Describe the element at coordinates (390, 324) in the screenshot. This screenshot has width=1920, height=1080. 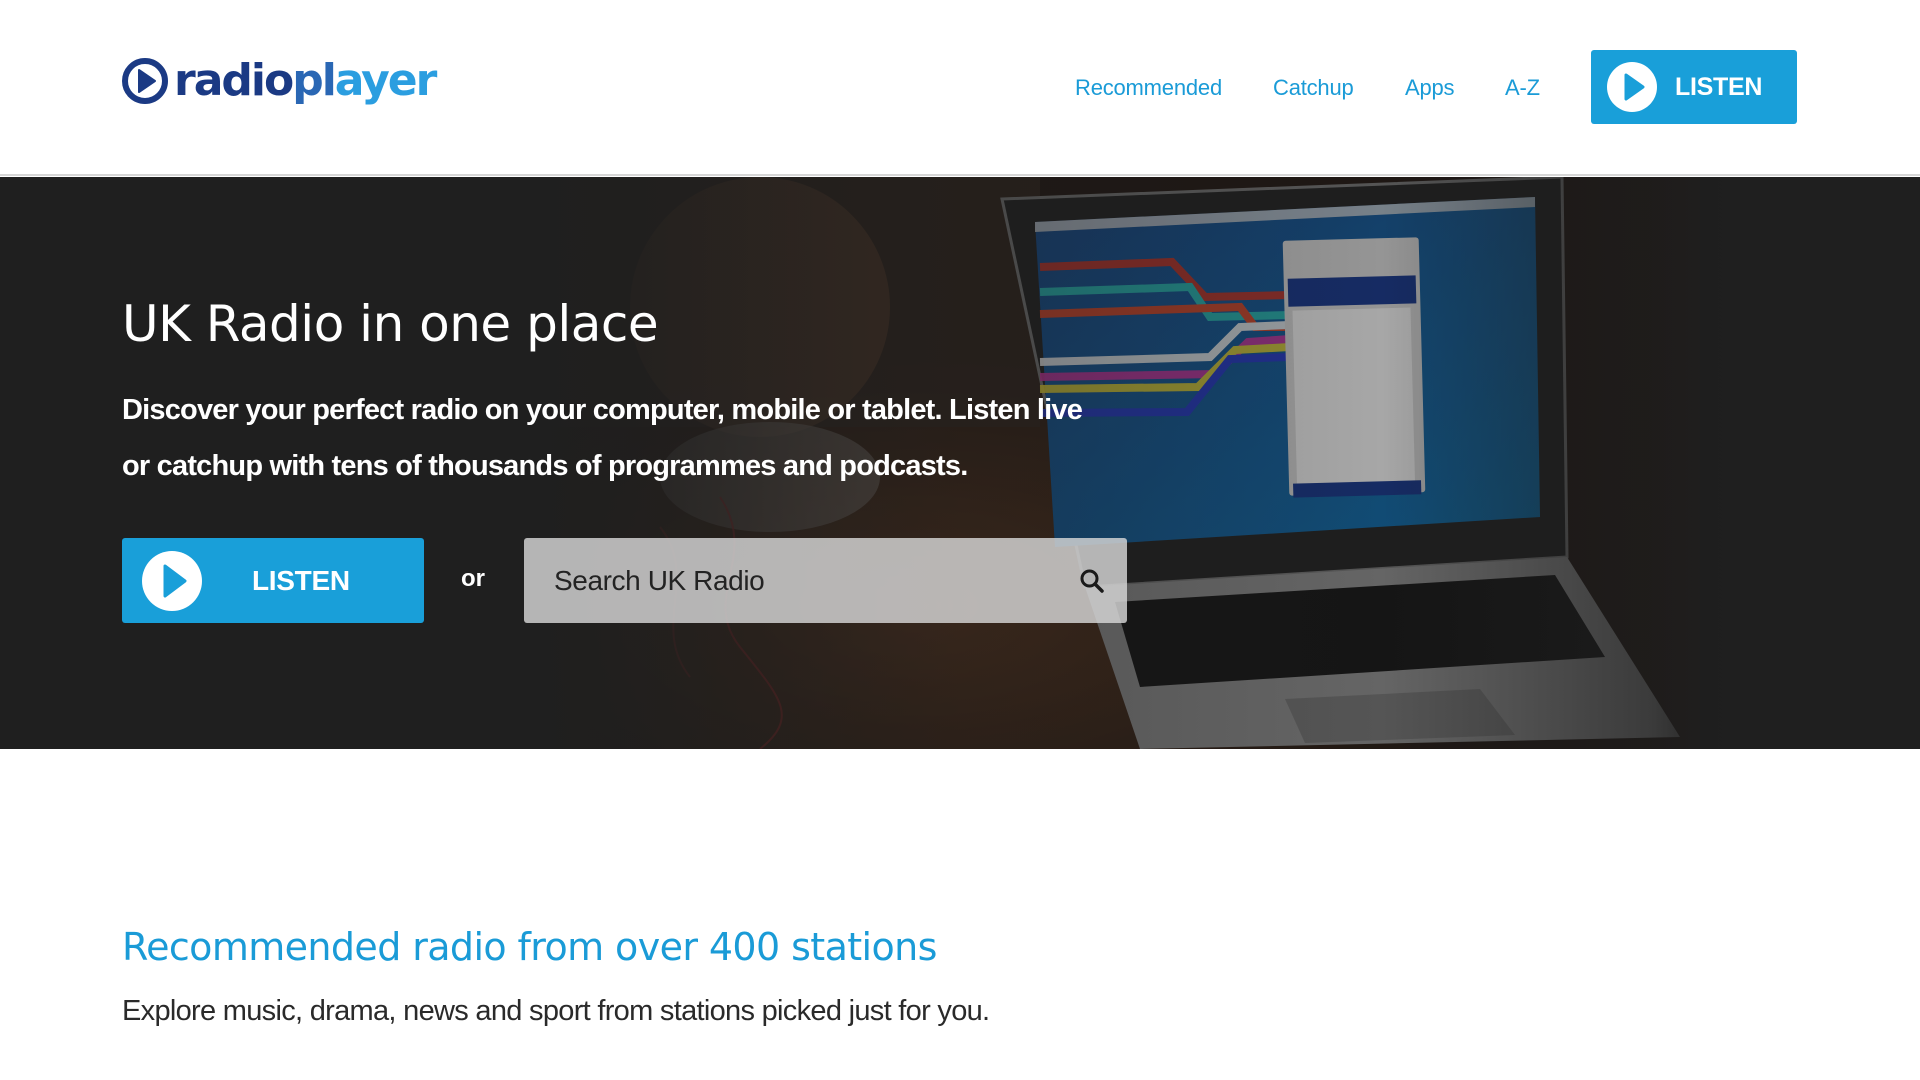
I see `hero-title: UK Radio in one place` at that location.